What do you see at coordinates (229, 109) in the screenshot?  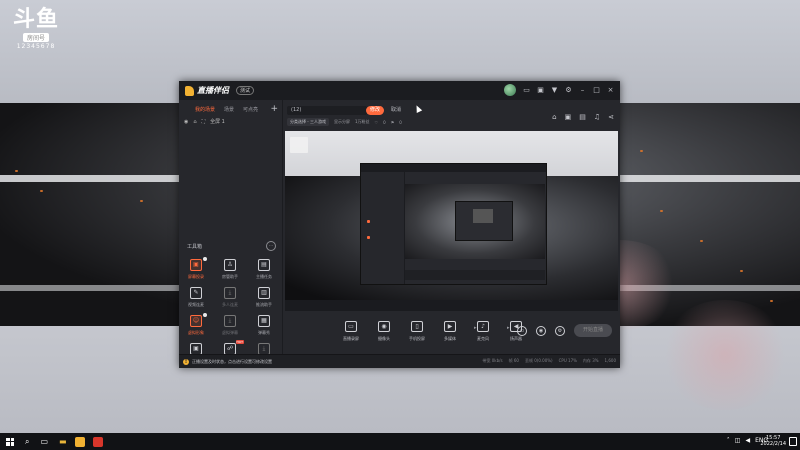 I see `tab-scenes: 场景` at bounding box center [229, 109].